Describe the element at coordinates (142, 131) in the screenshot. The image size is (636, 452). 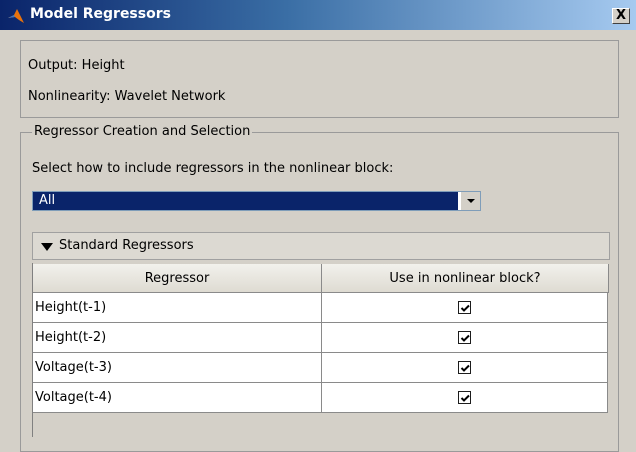
I see `group-legend: Regressor Creation and Selection` at that location.